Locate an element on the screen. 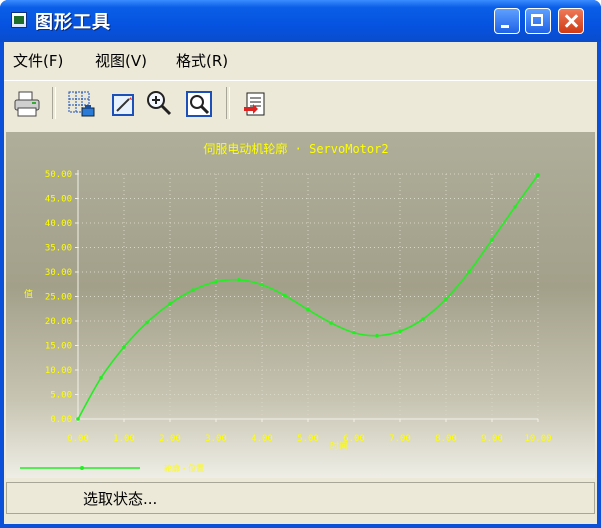  x-tick-label: 3.00 is located at coordinates (216, 439).